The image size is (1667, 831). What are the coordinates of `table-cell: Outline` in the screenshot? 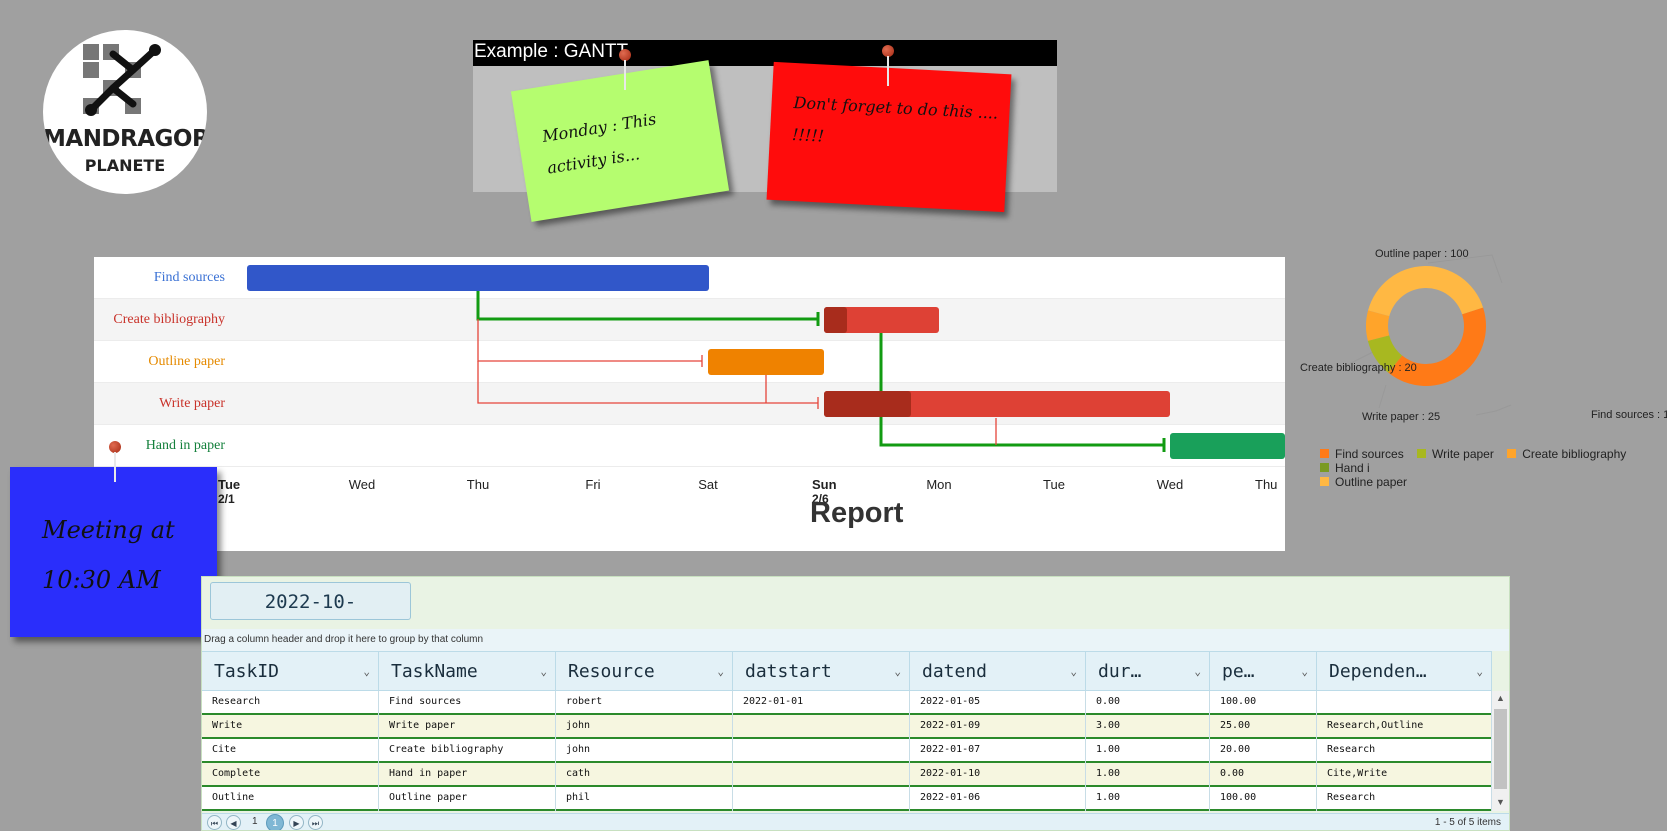 It's located at (290, 799).